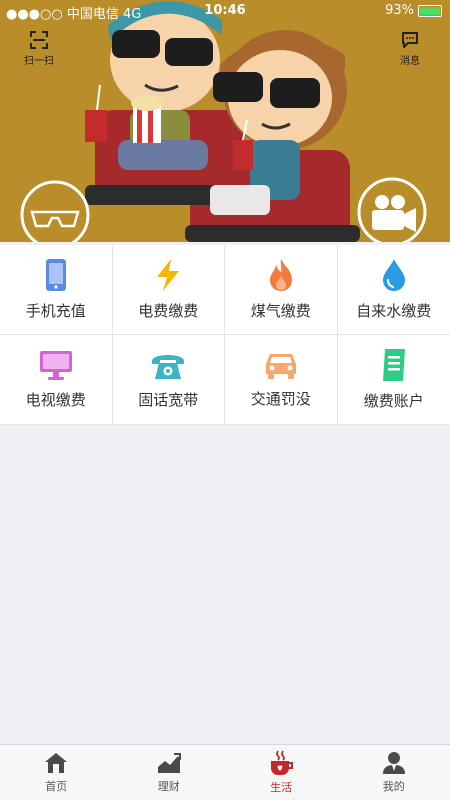  I want to click on scan-label: 扫一扫, so click(39, 61).